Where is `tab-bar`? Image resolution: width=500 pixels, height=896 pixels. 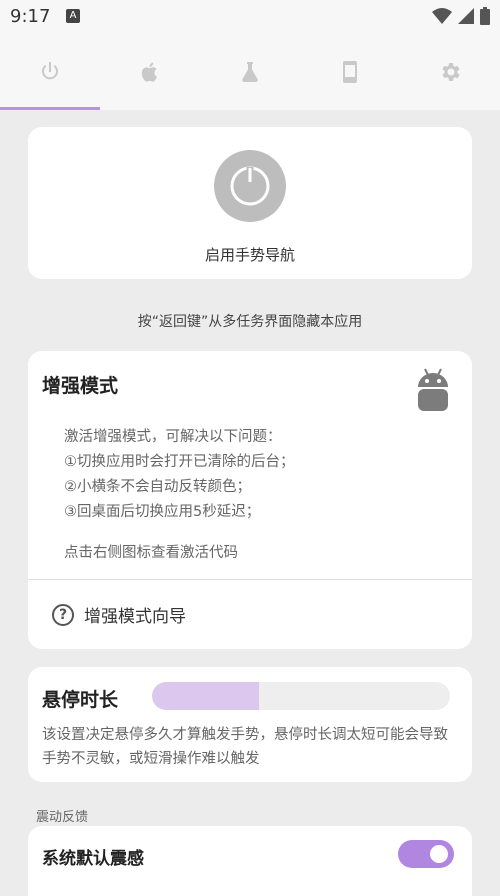 tab-bar is located at coordinates (250, 72).